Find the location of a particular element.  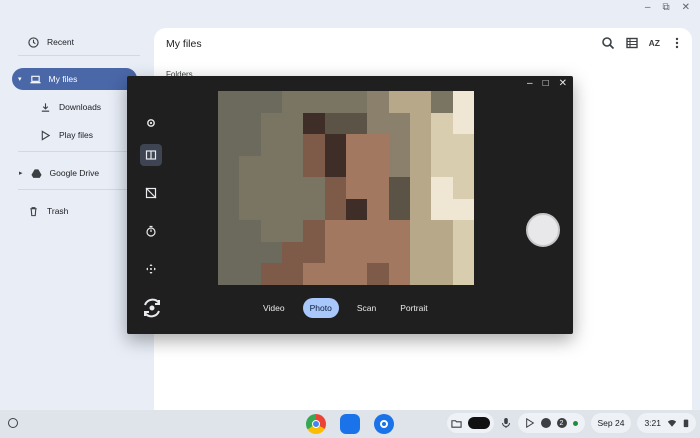

mode-video: Video is located at coordinates (274, 308).